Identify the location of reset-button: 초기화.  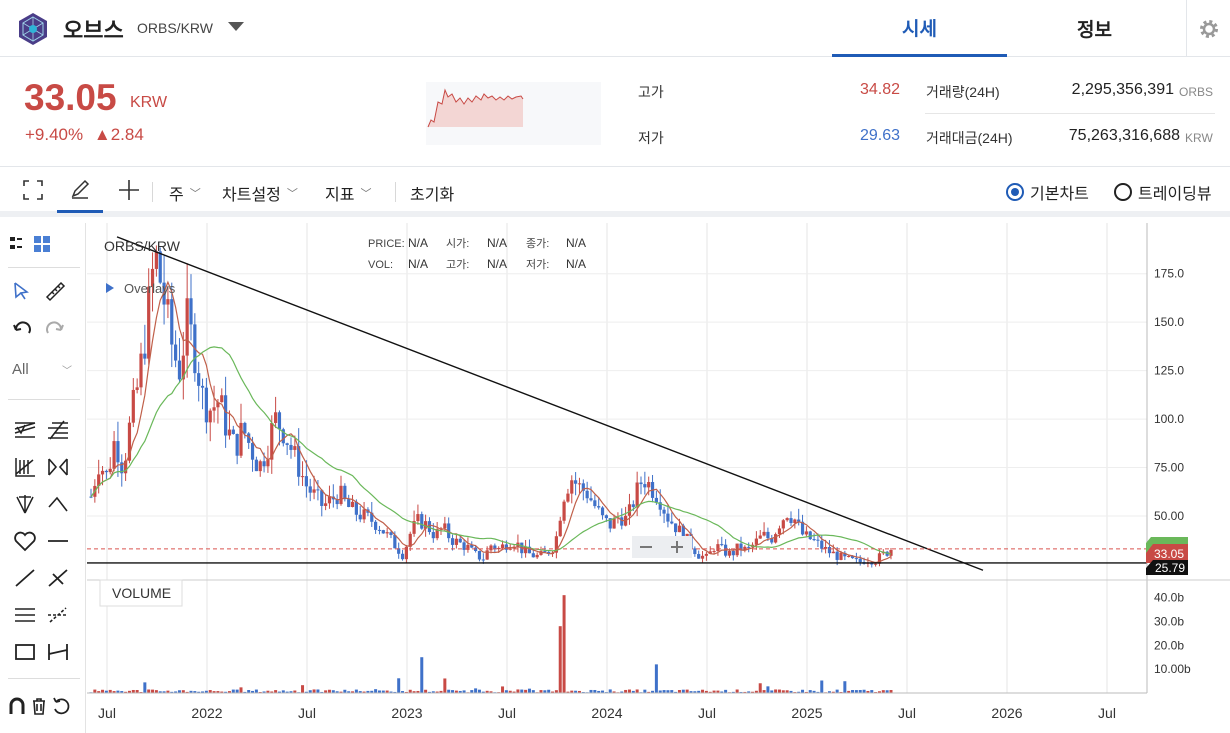
(432, 193).